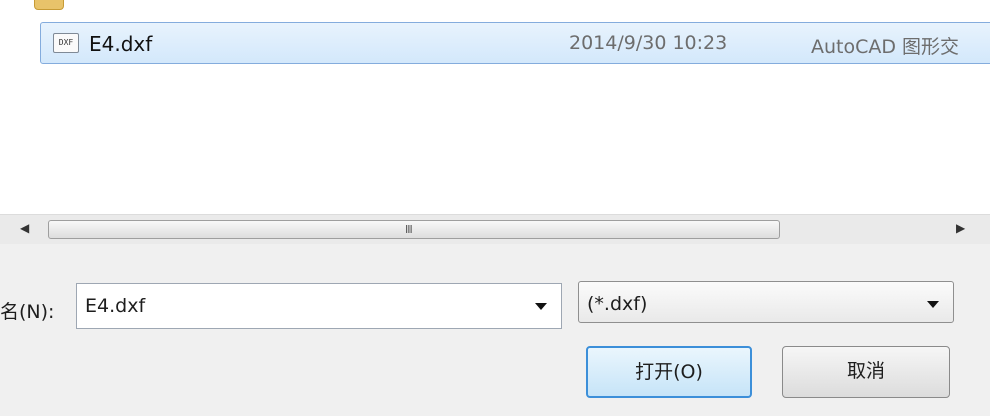  Describe the element at coordinates (648, 43) in the screenshot. I see `file-modified-date: 2014/9/30 10:23` at that location.